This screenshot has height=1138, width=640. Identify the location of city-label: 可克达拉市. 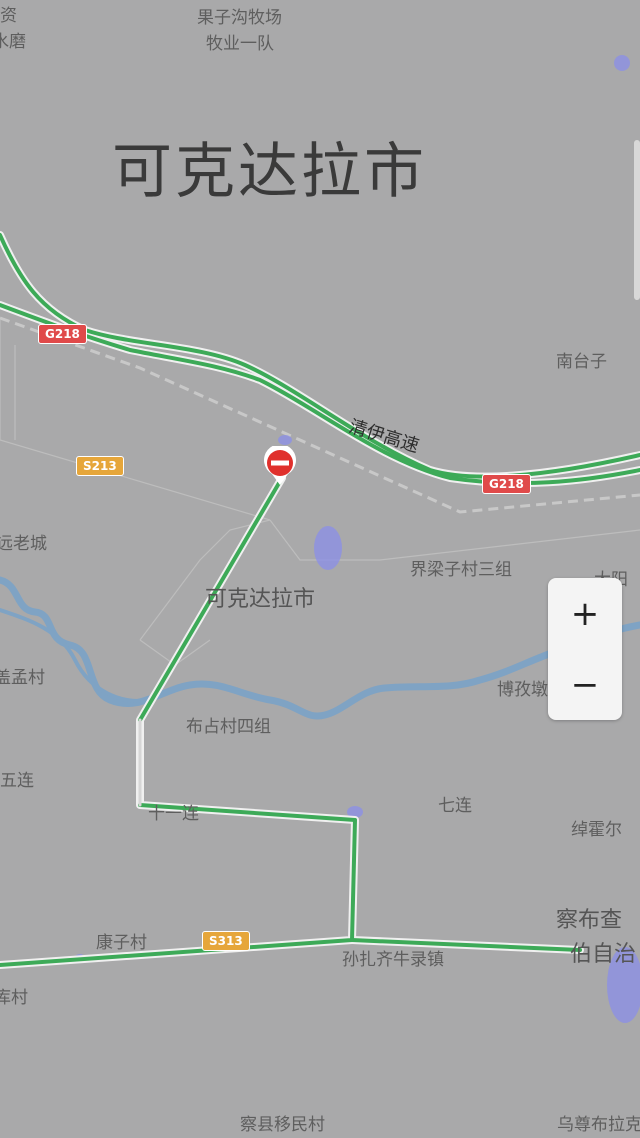
(260, 599).